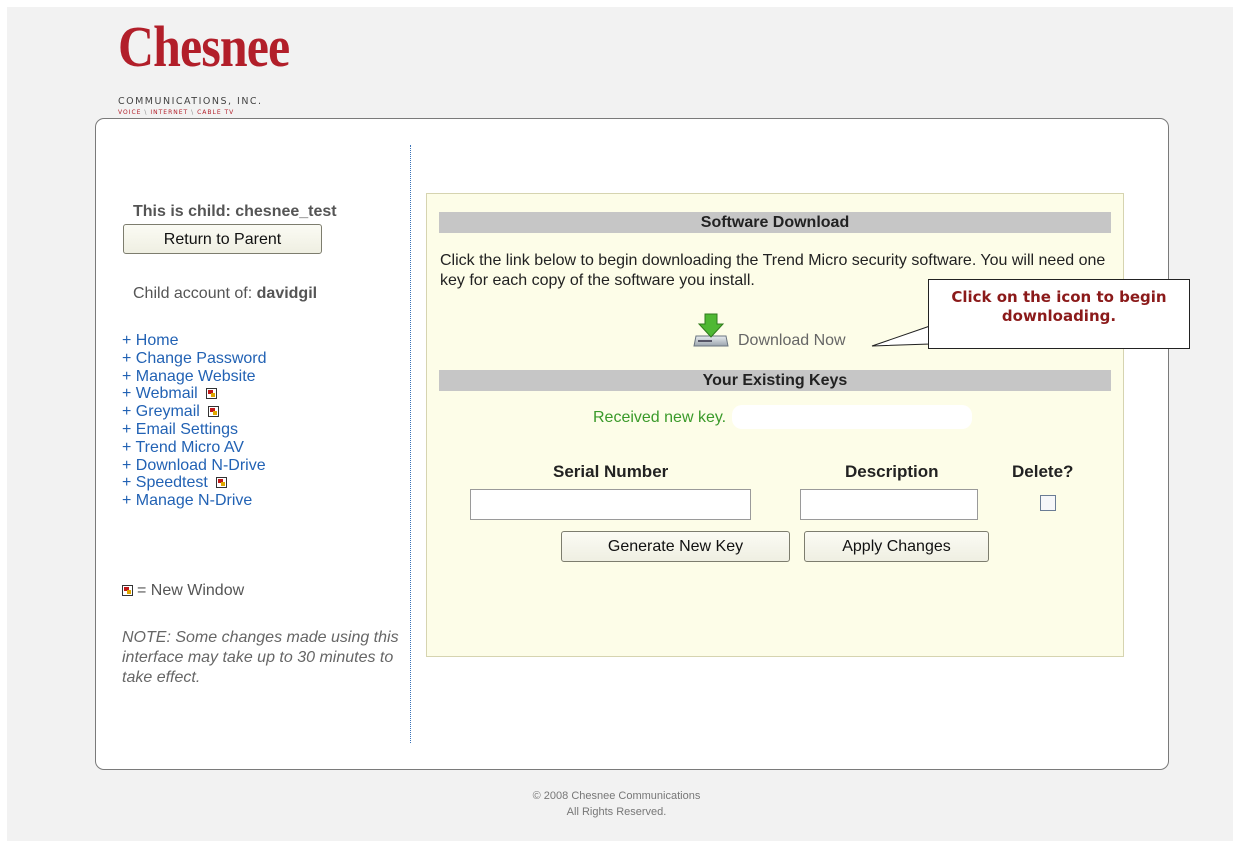  I want to click on logo-tagline: VOICE \ INTERNET \ CABLE TV, so click(176, 112).